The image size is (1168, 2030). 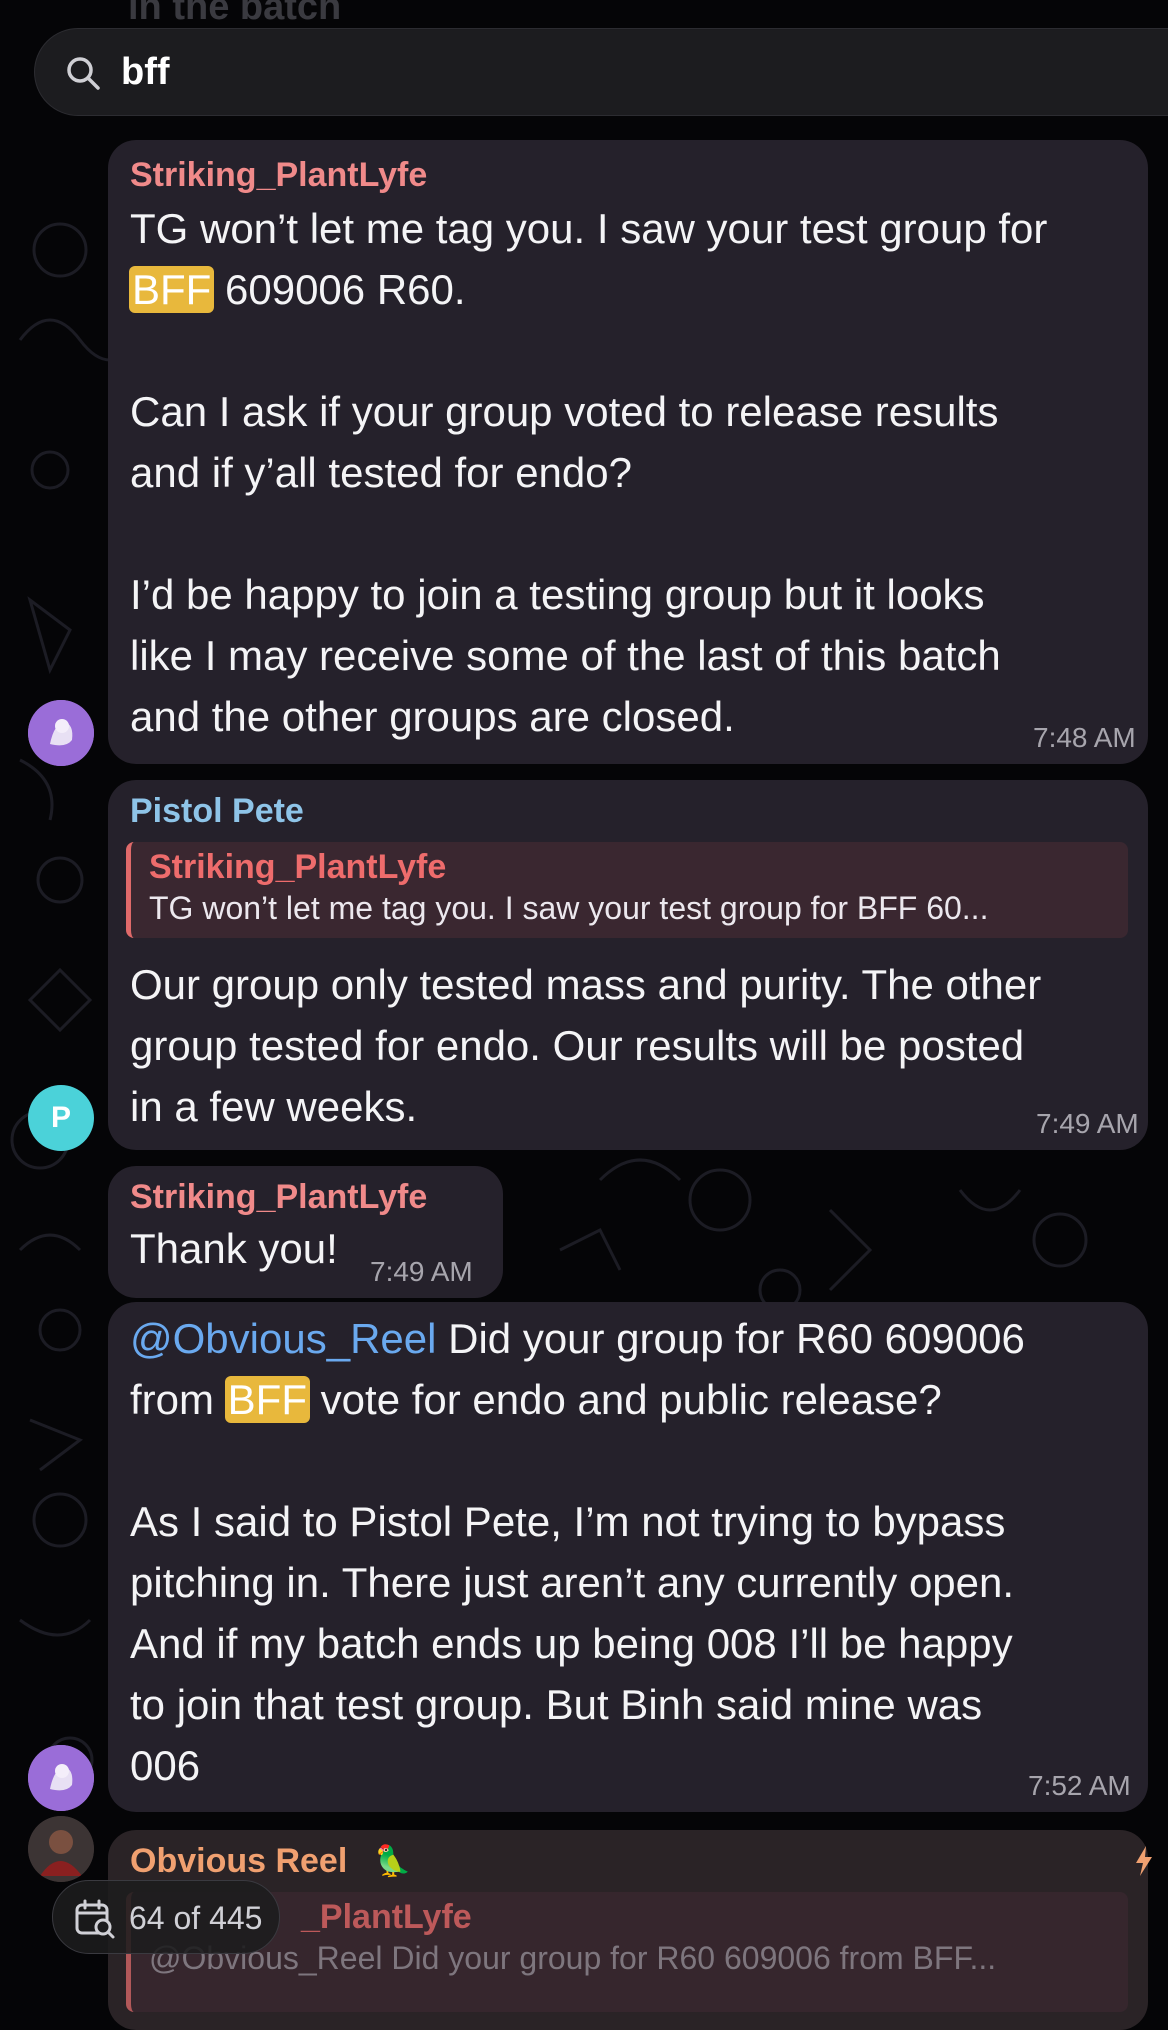 I want to click on message-line: 006, so click(x=165, y=1765).